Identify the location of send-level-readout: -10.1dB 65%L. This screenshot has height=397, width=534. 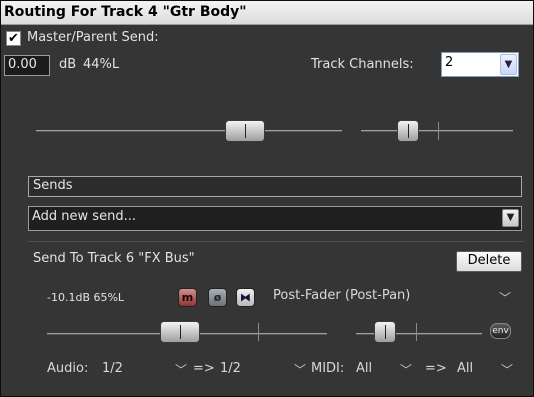
(86, 297).